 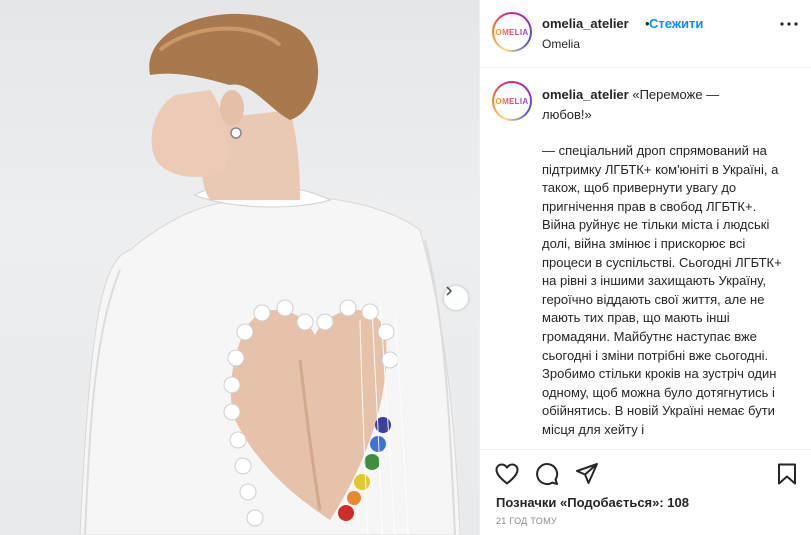 I want to click on comment-button, so click(x=547, y=474).